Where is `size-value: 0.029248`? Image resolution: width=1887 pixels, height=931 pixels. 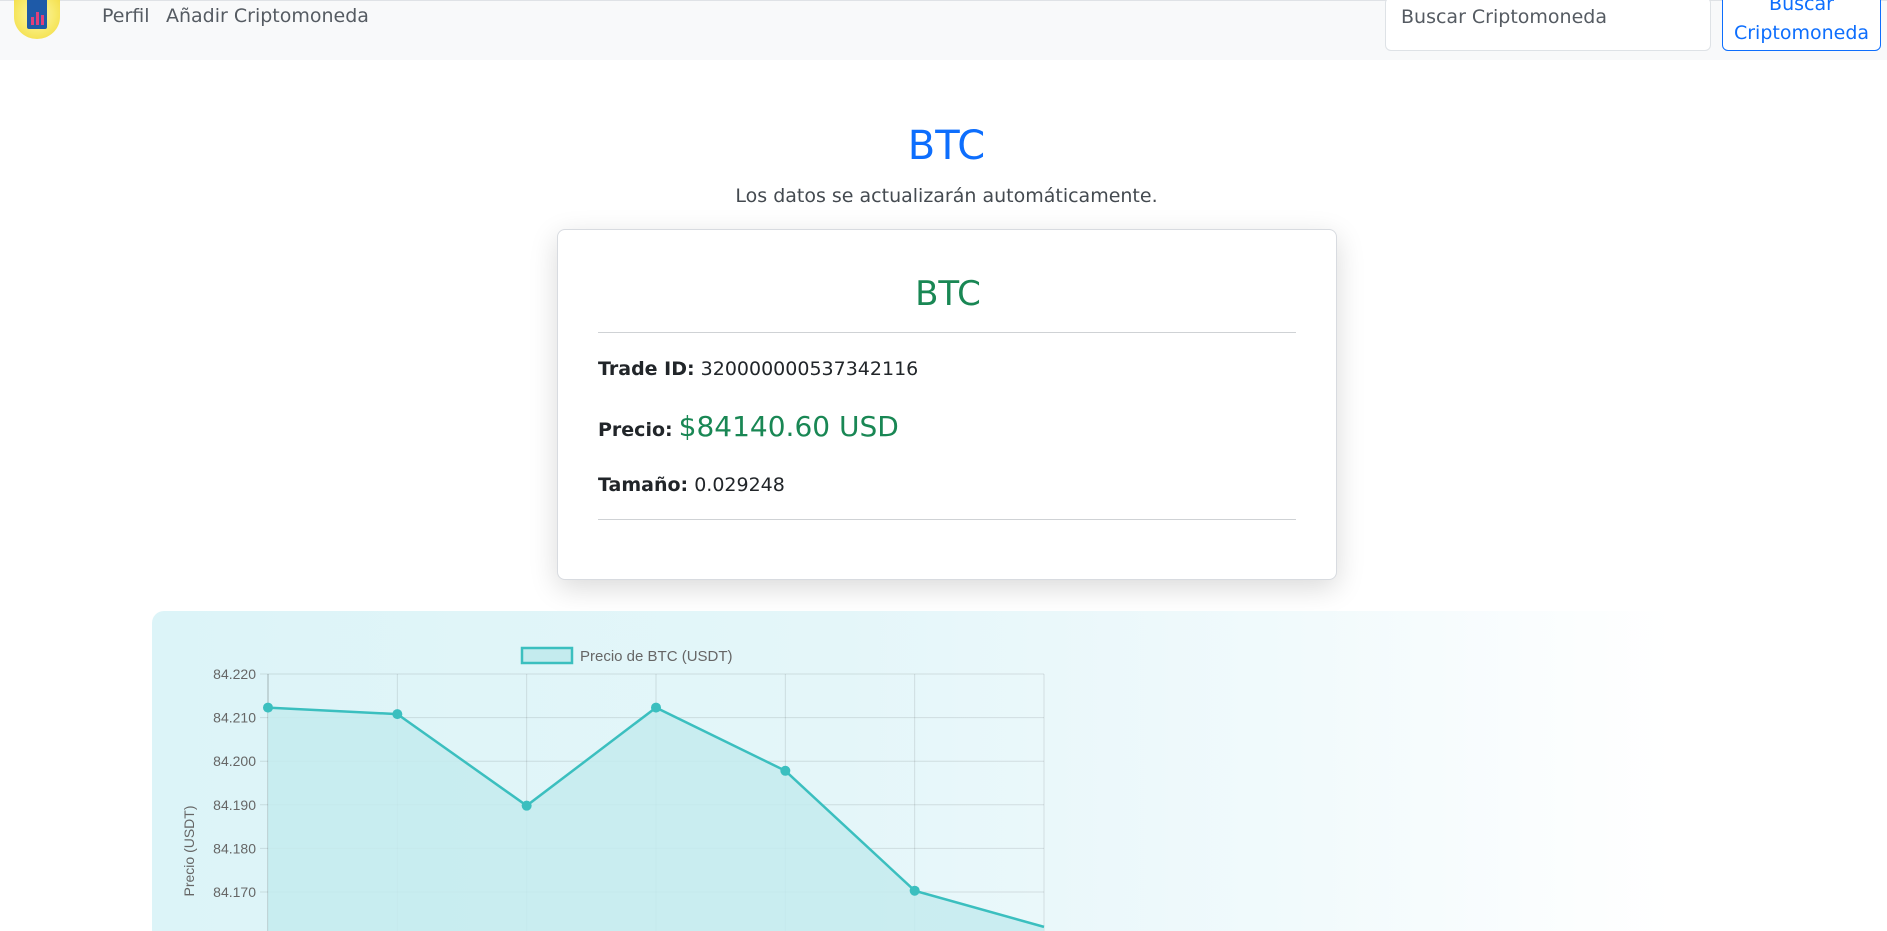 size-value: 0.029248 is located at coordinates (739, 485).